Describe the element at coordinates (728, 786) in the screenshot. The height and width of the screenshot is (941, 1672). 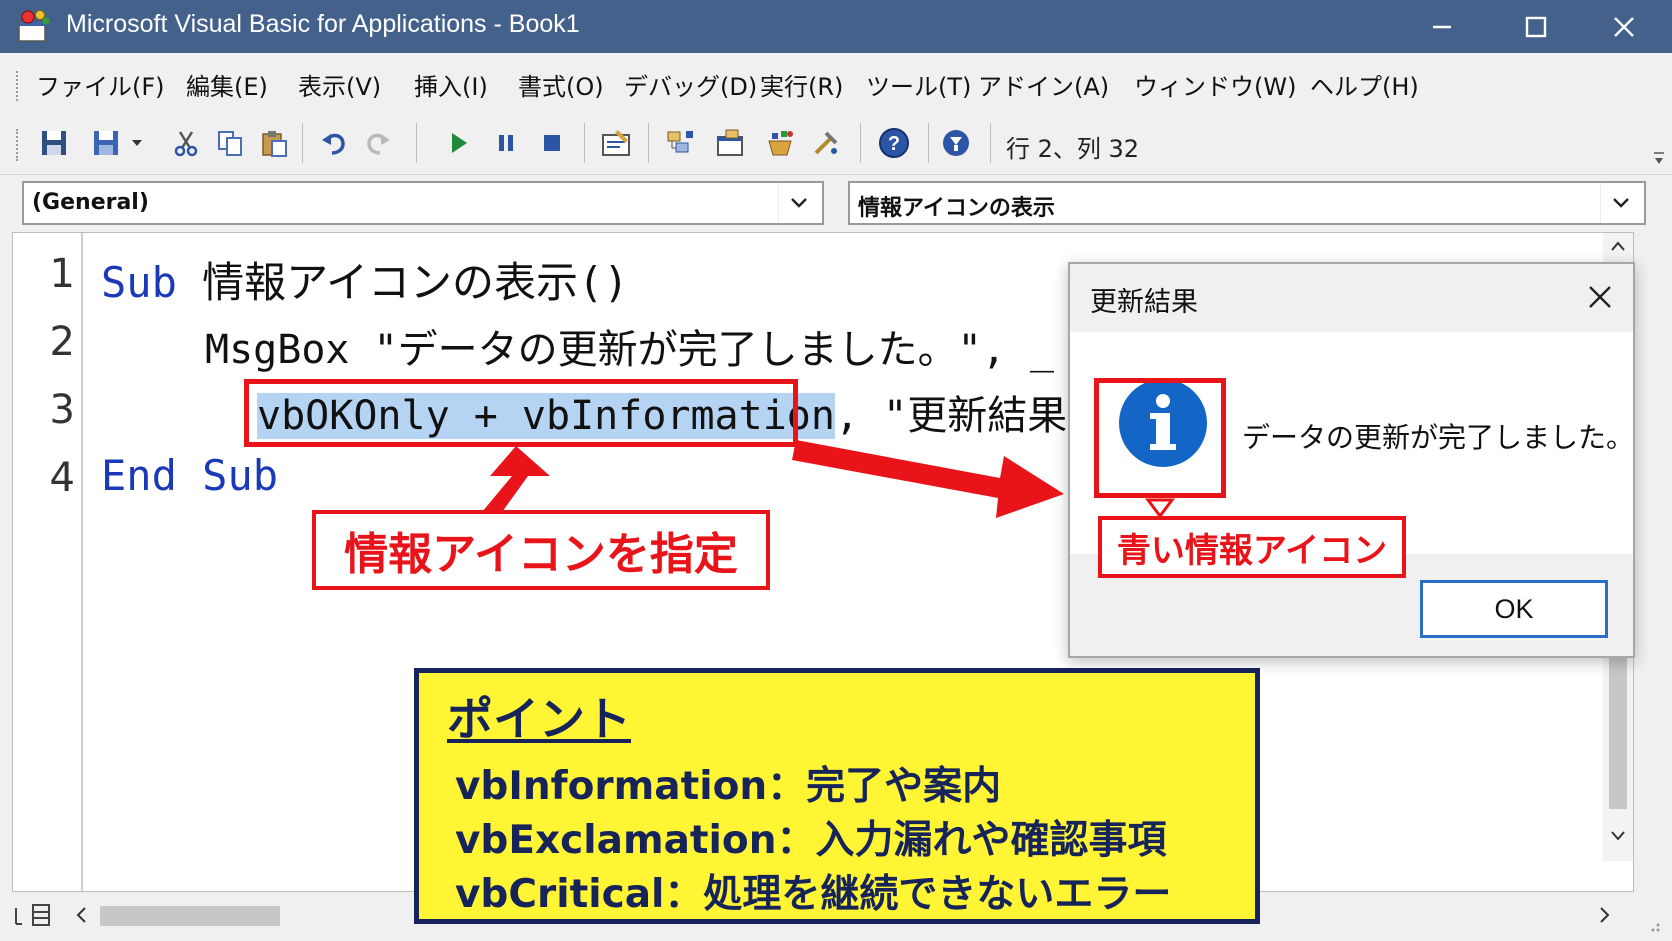
I see `point-line-information: vbInformation：完了や案内` at that location.